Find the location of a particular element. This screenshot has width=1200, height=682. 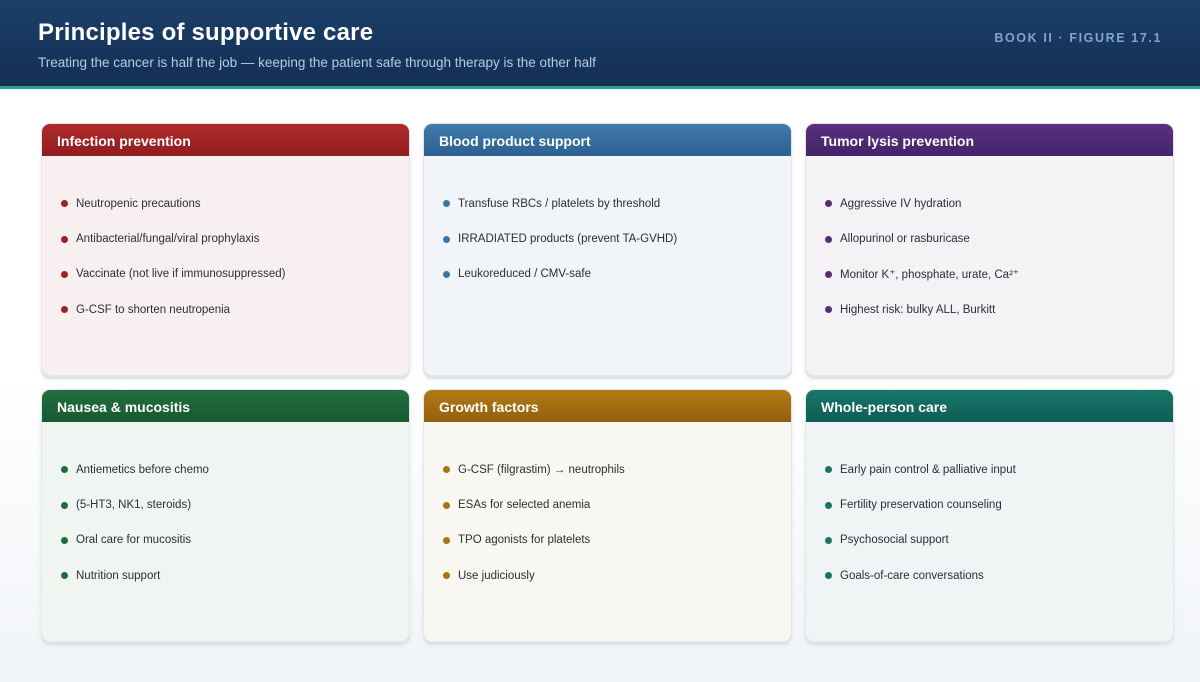

list-item: Vaccinate (not live if immunosuppressed) is located at coordinates (235, 274).